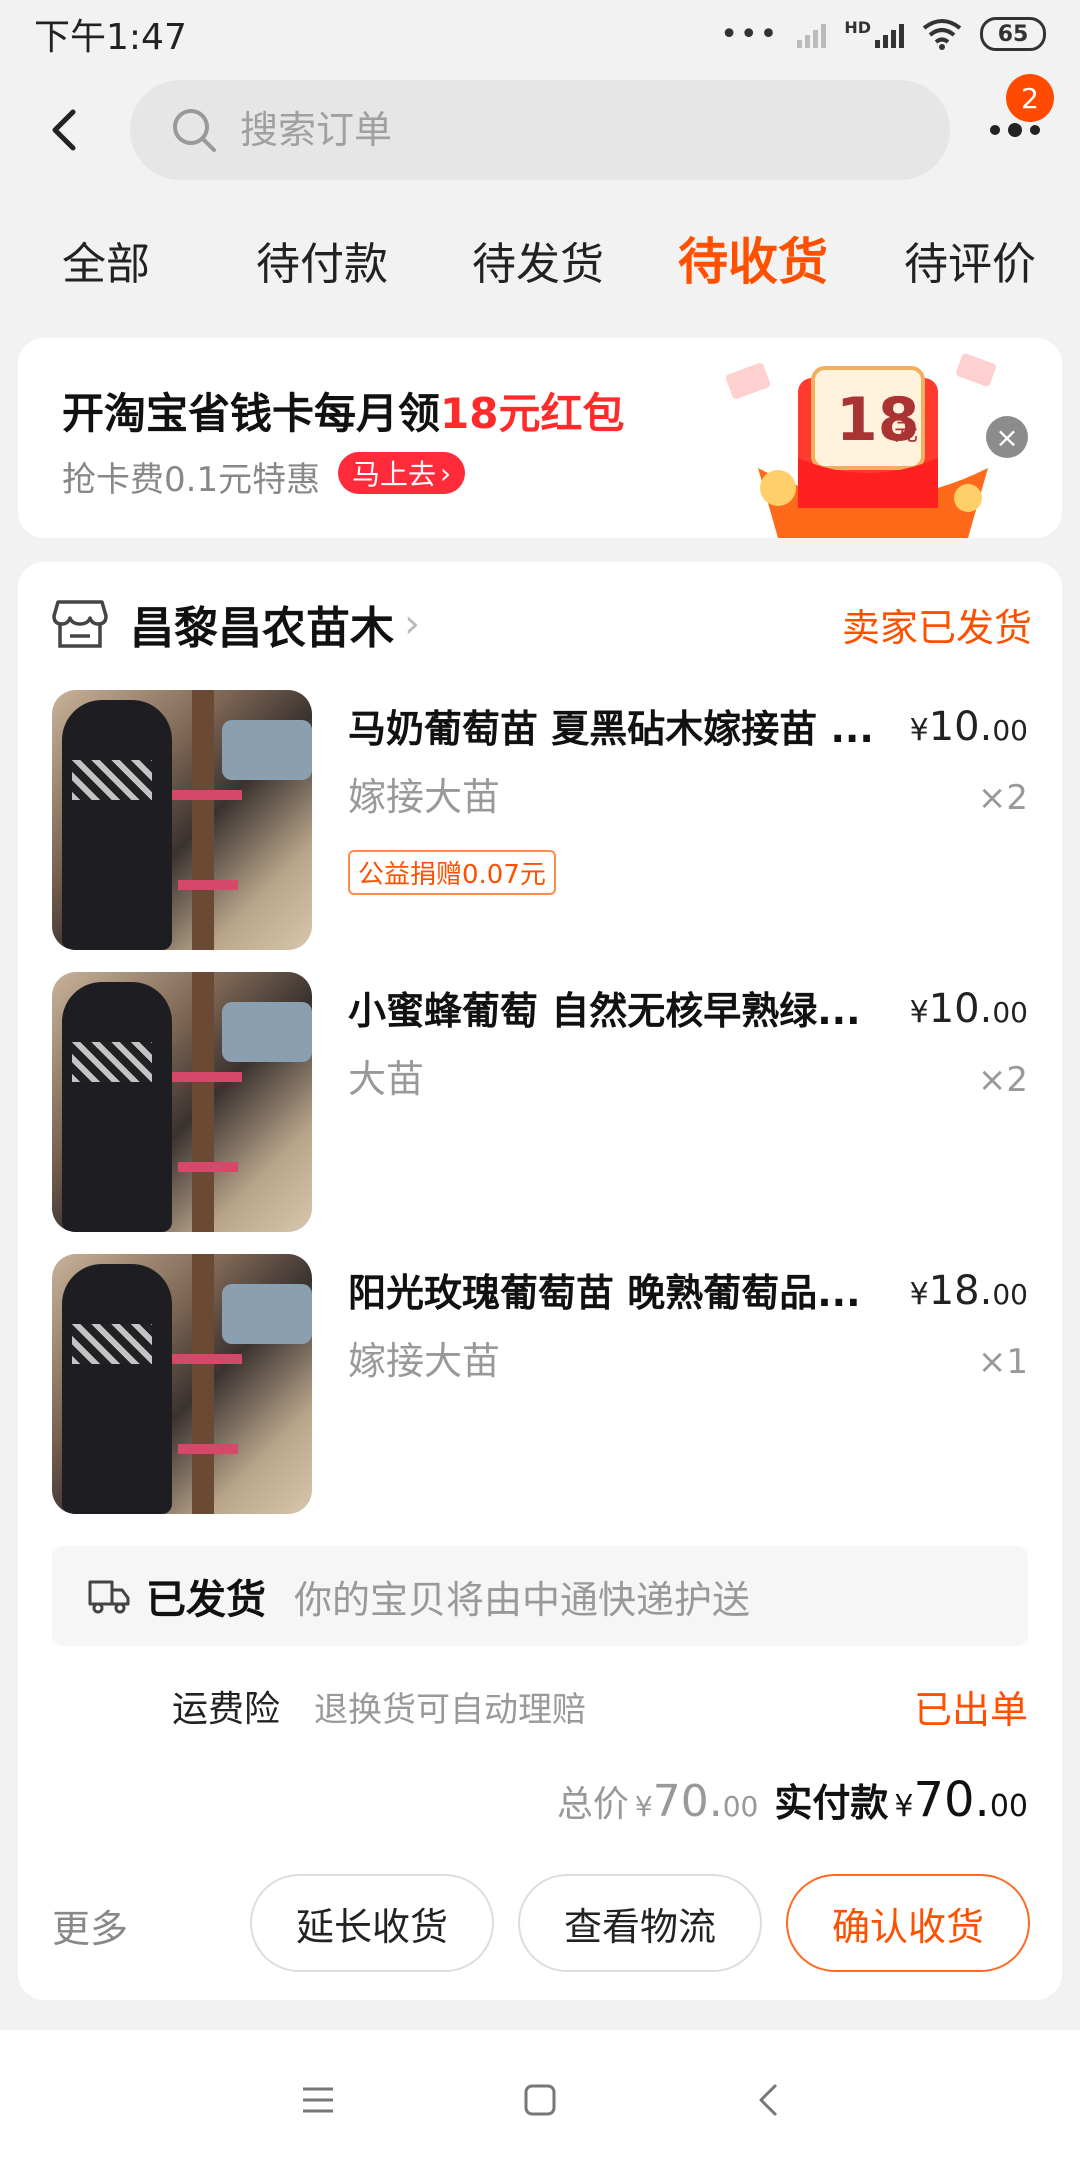  What do you see at coordinates (522, 1599) in the screenshot?
I see `shipping-description: 你的宝贝将由中通快递护送` at bounding box center [522, 1599].